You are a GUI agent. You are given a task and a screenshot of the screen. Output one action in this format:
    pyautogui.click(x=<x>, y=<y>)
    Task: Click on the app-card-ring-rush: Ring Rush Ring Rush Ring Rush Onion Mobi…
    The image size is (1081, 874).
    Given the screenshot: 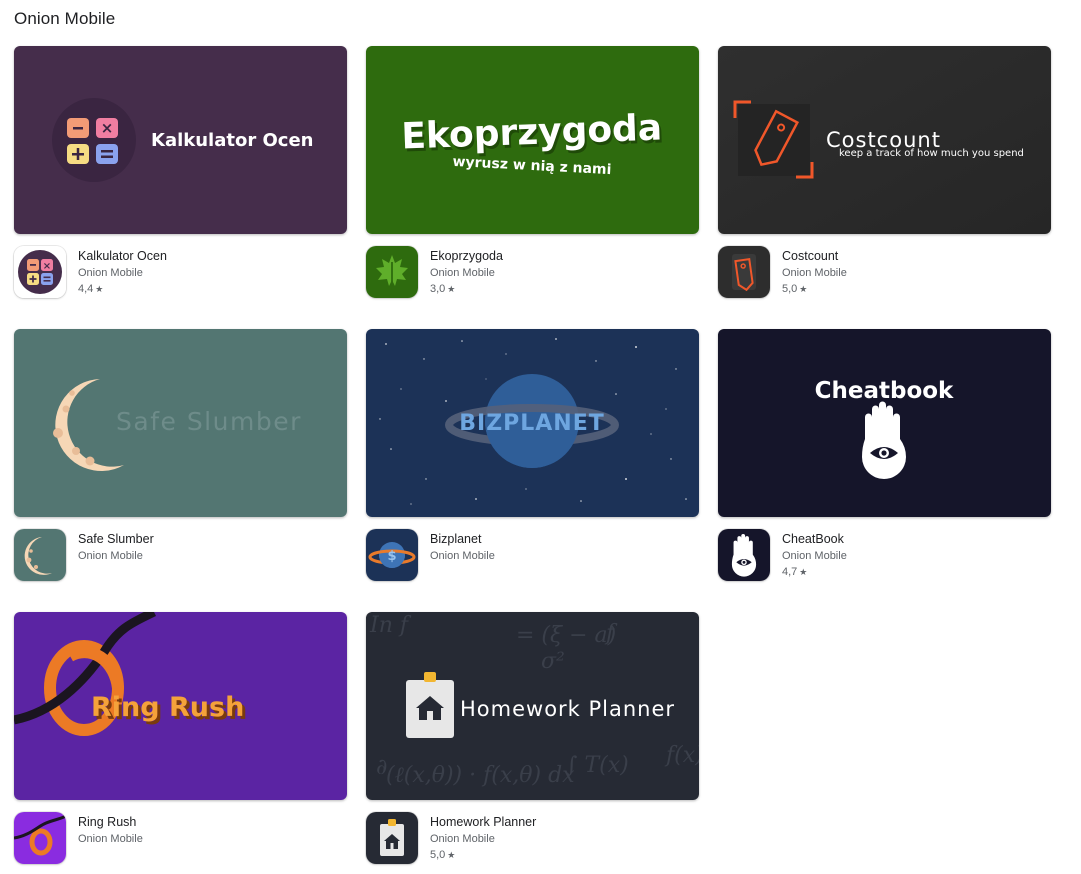 What is the action you would take?
    pyautogui.click(x=180, y=740)
    